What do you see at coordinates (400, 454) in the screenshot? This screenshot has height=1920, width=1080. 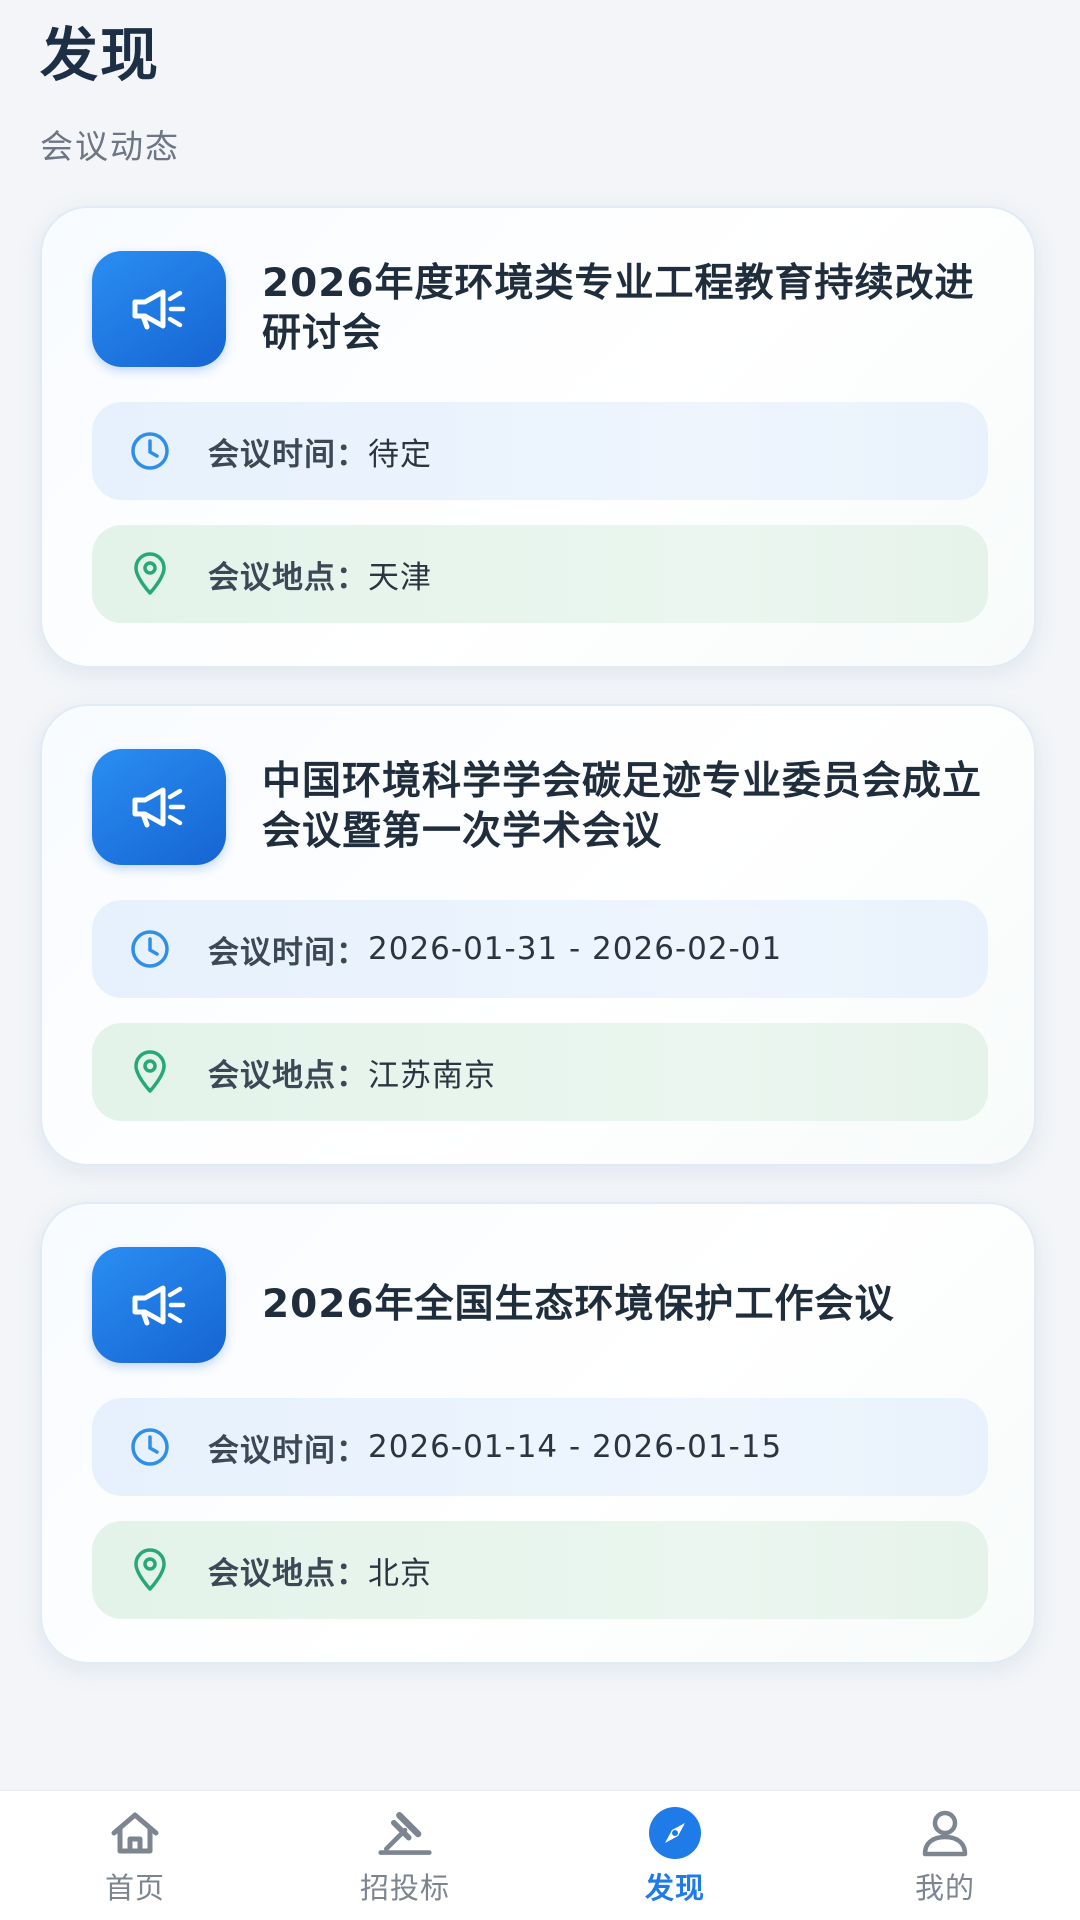 I see `meeting-time-value: 待定` at bounding box center [400, 454].